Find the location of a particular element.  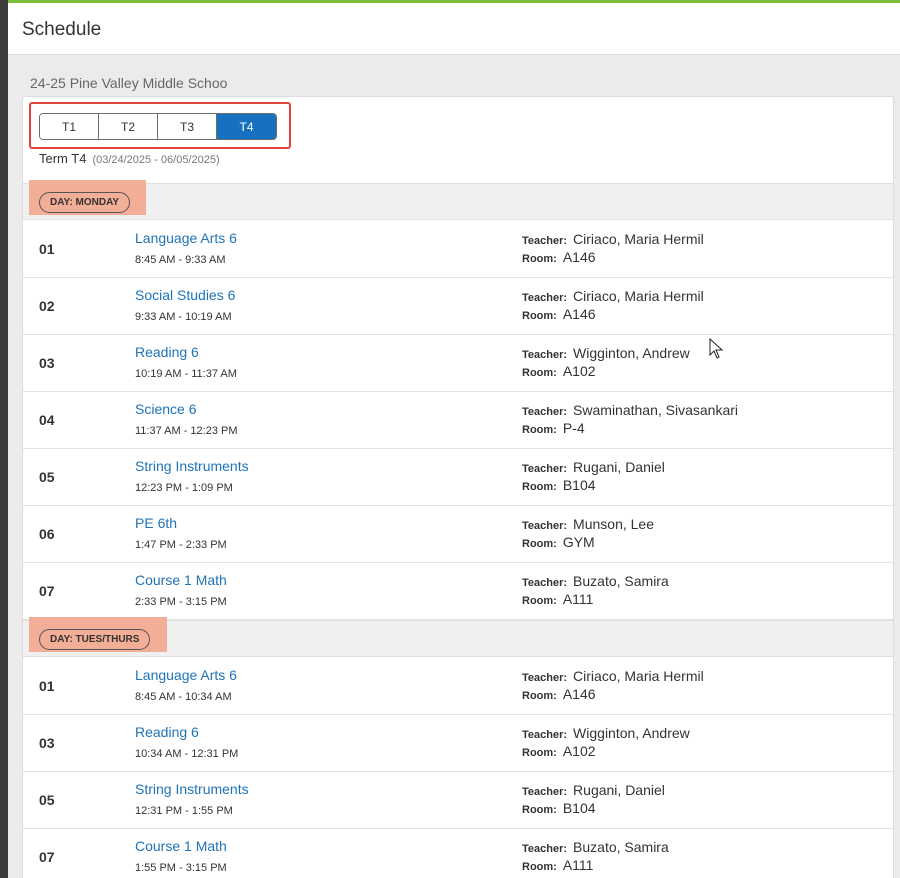

period-number: 05 is located at coordinates (47, 477).